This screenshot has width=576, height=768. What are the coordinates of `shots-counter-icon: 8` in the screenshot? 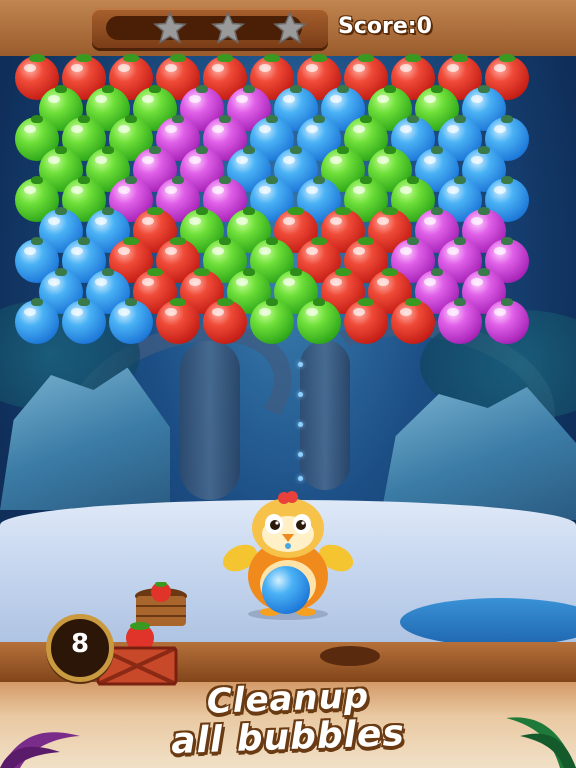 It's located at (80, 648).